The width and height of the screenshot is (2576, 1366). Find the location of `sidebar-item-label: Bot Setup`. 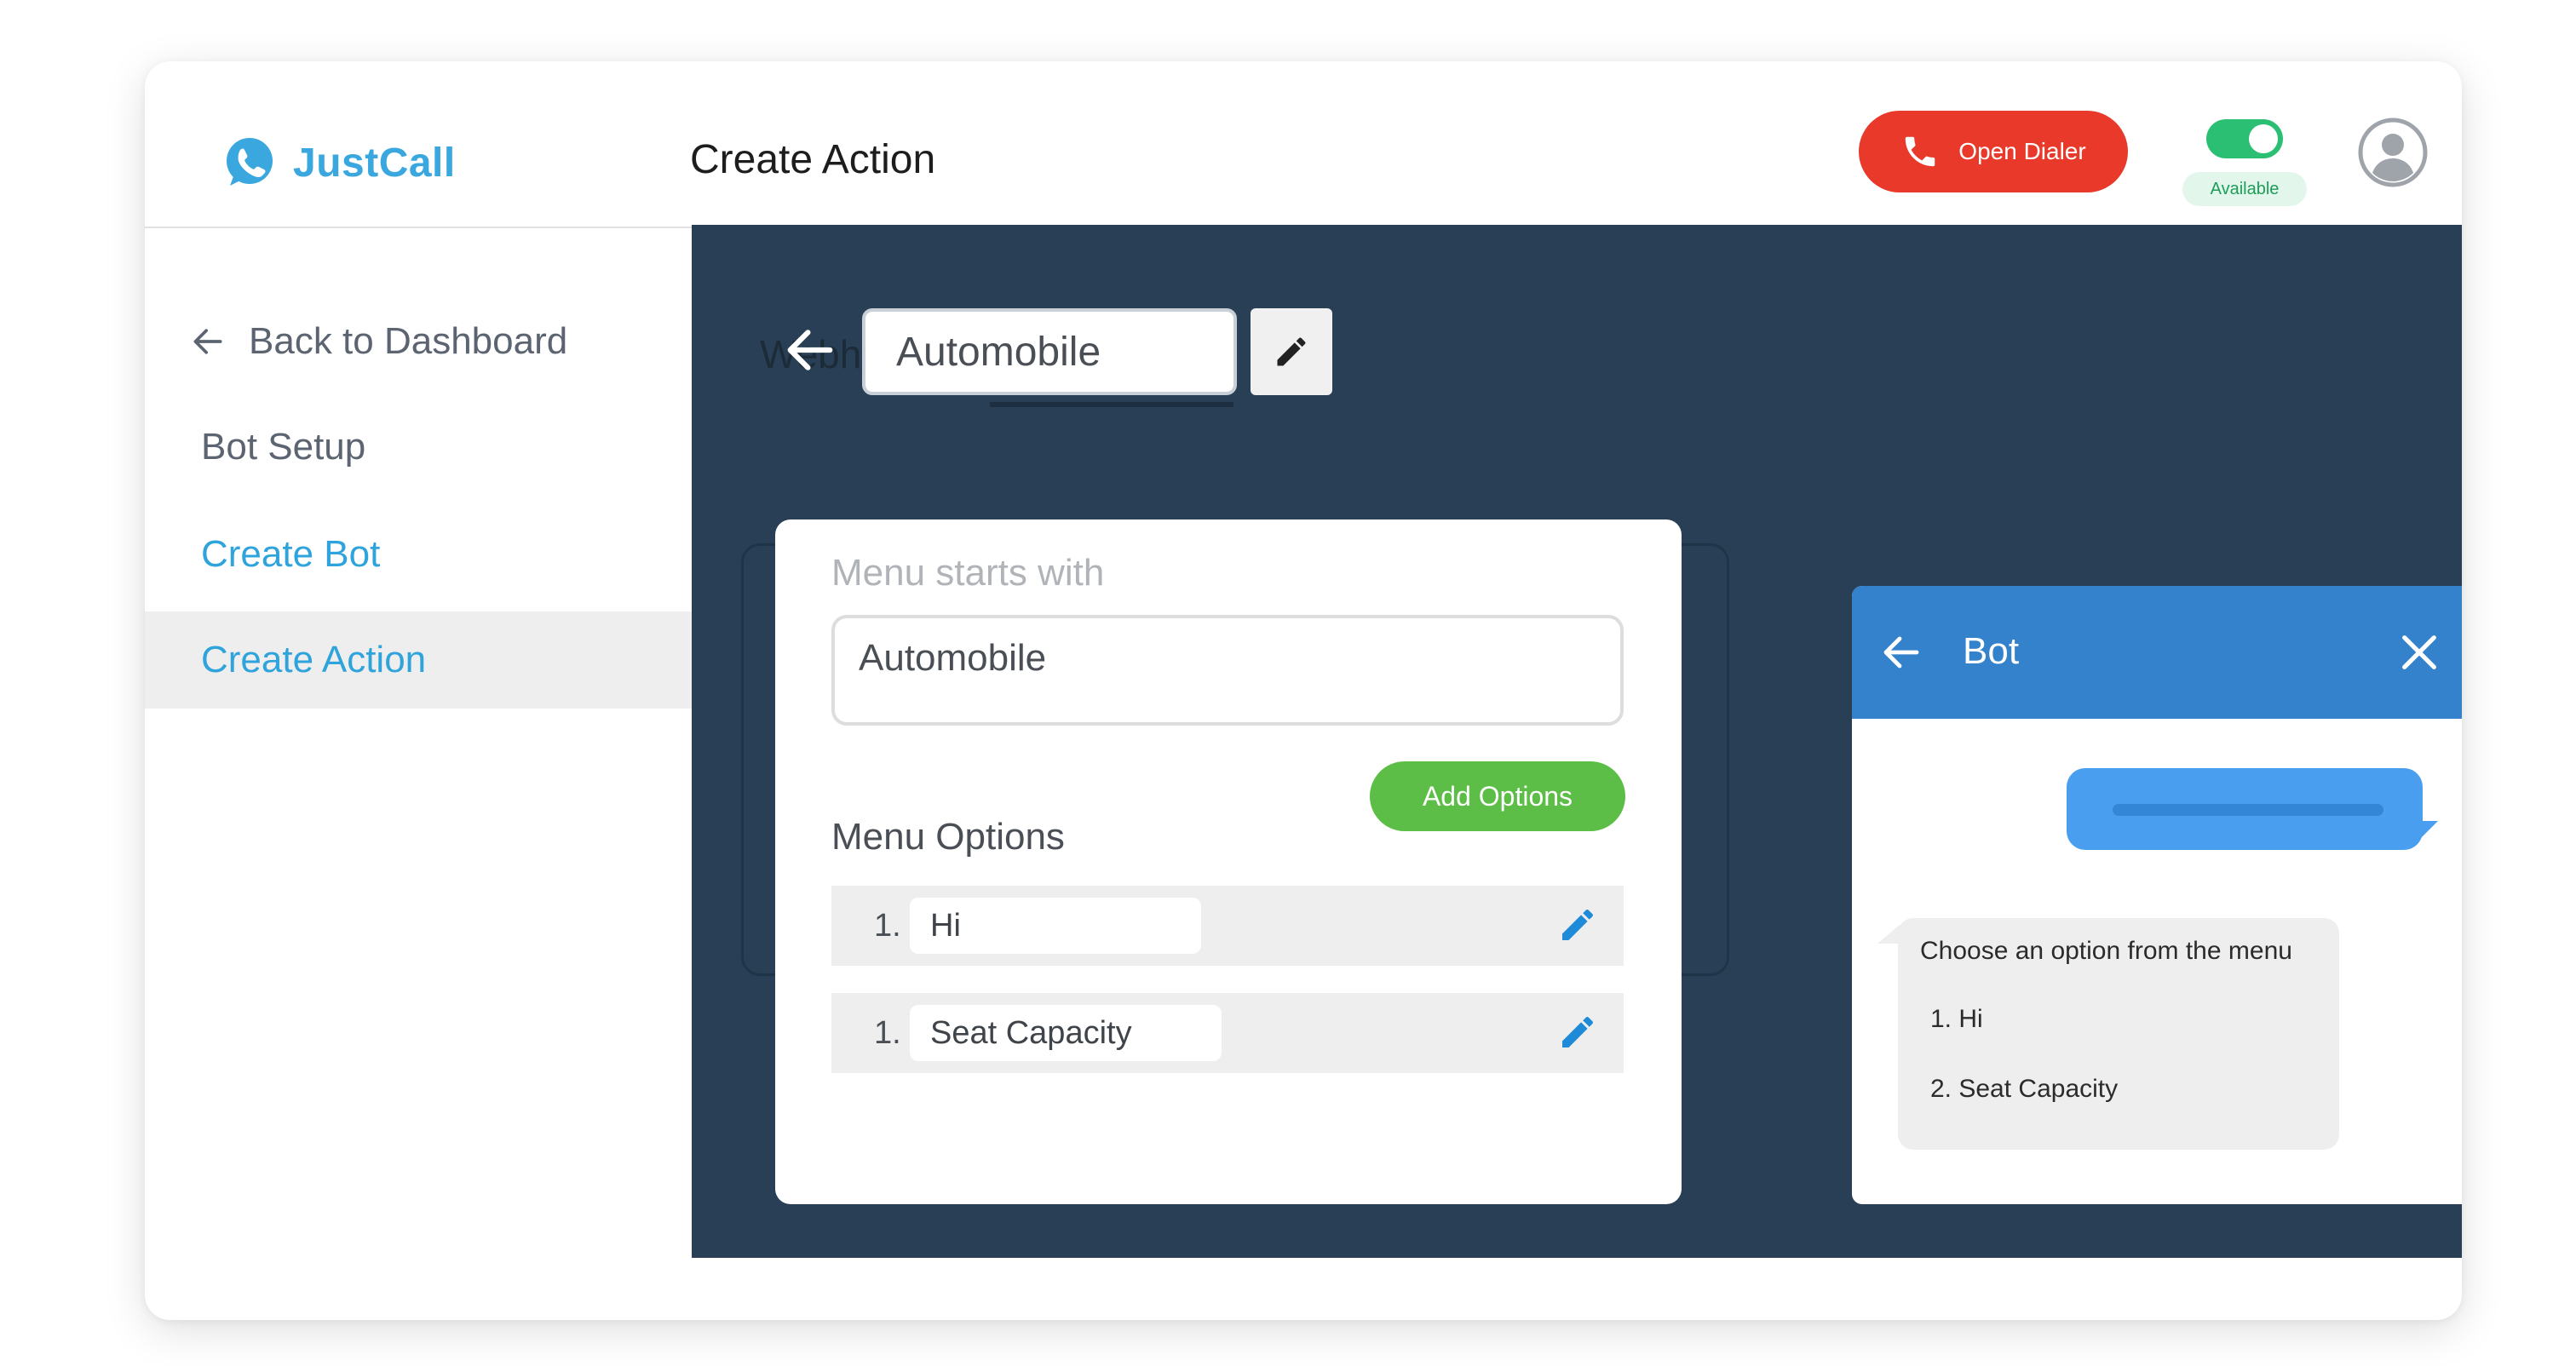

sidebar-item-label: Bot Setup is located at coordinates (284, 447).